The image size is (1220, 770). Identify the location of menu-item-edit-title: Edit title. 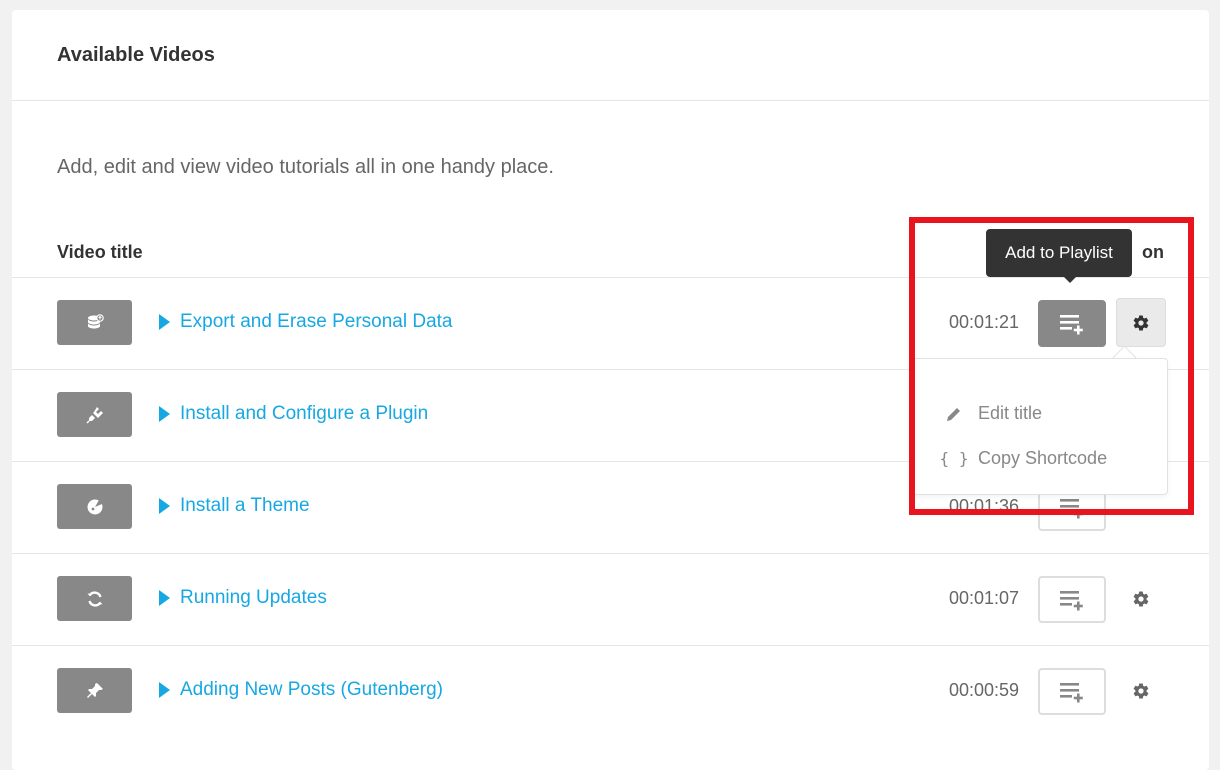
(993, 413).